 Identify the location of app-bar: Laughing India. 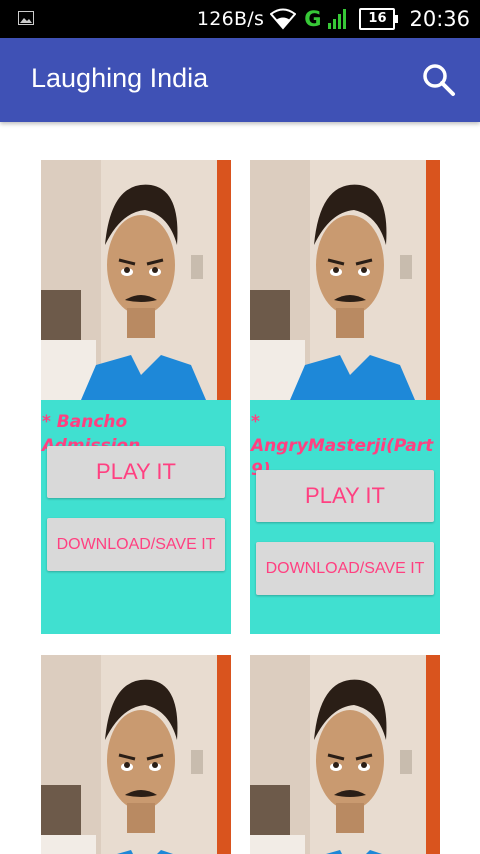
(240, 80).